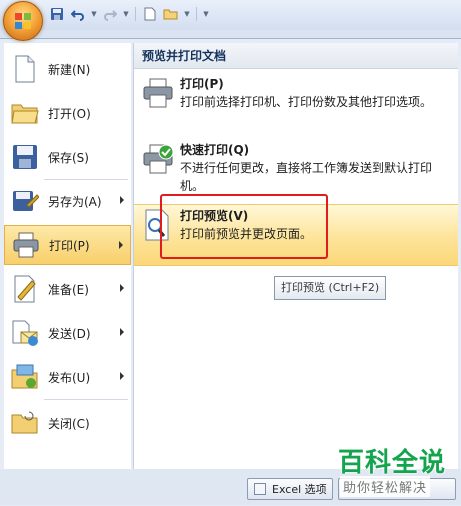  Describe the element at coordinates (110, 14) in the screenshot. I see `qat-redo-icon` at that location.